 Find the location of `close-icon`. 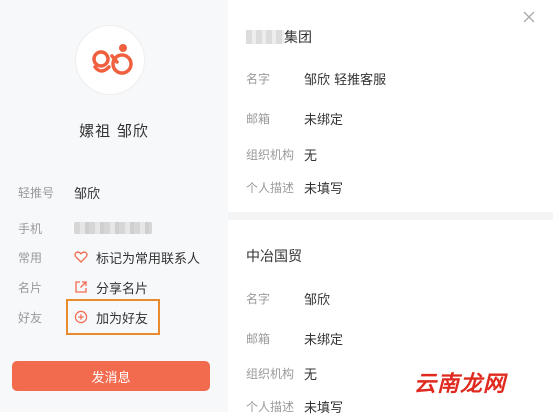

close-icon is located at coordinates (529, 17).